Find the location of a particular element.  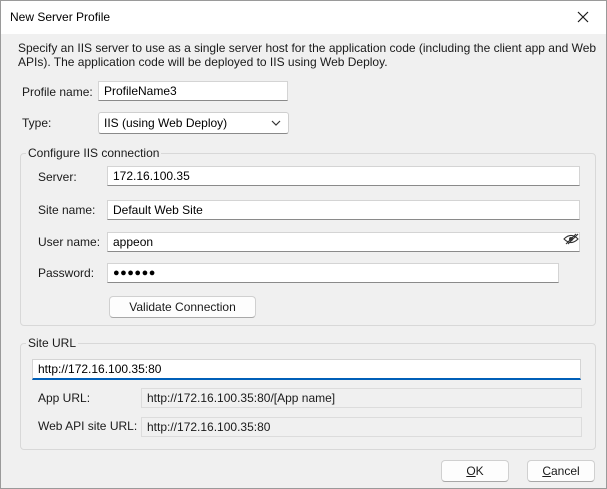

cancel-label-rest: ancel is located at coordinates (565, 471).